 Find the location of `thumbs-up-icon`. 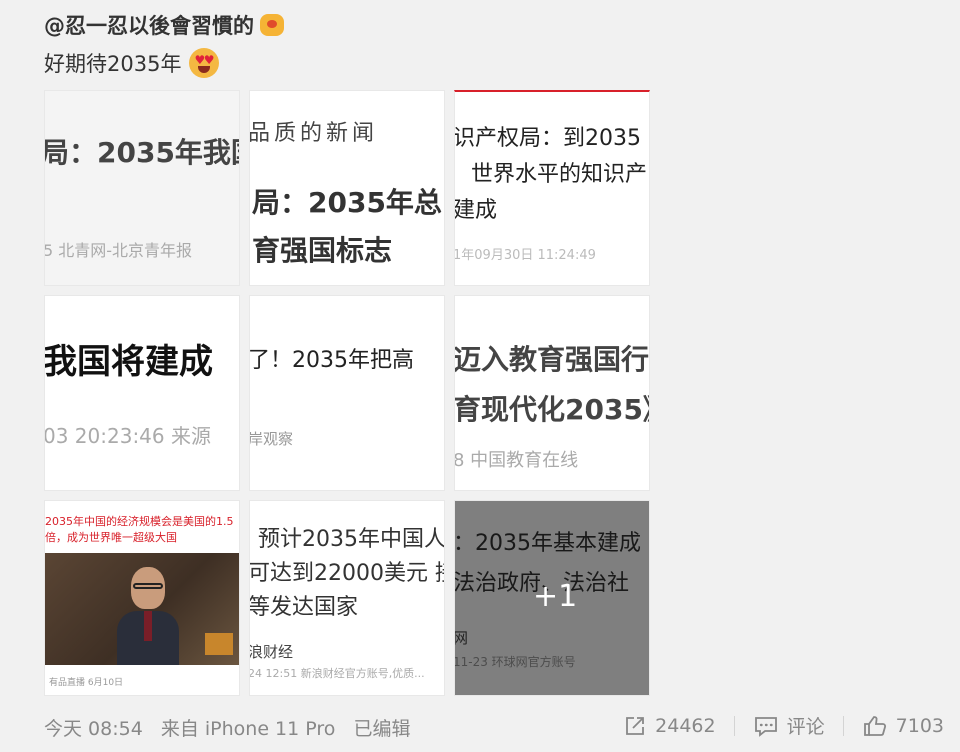

thumbs-up-icon is located at coordinates (875, 726).